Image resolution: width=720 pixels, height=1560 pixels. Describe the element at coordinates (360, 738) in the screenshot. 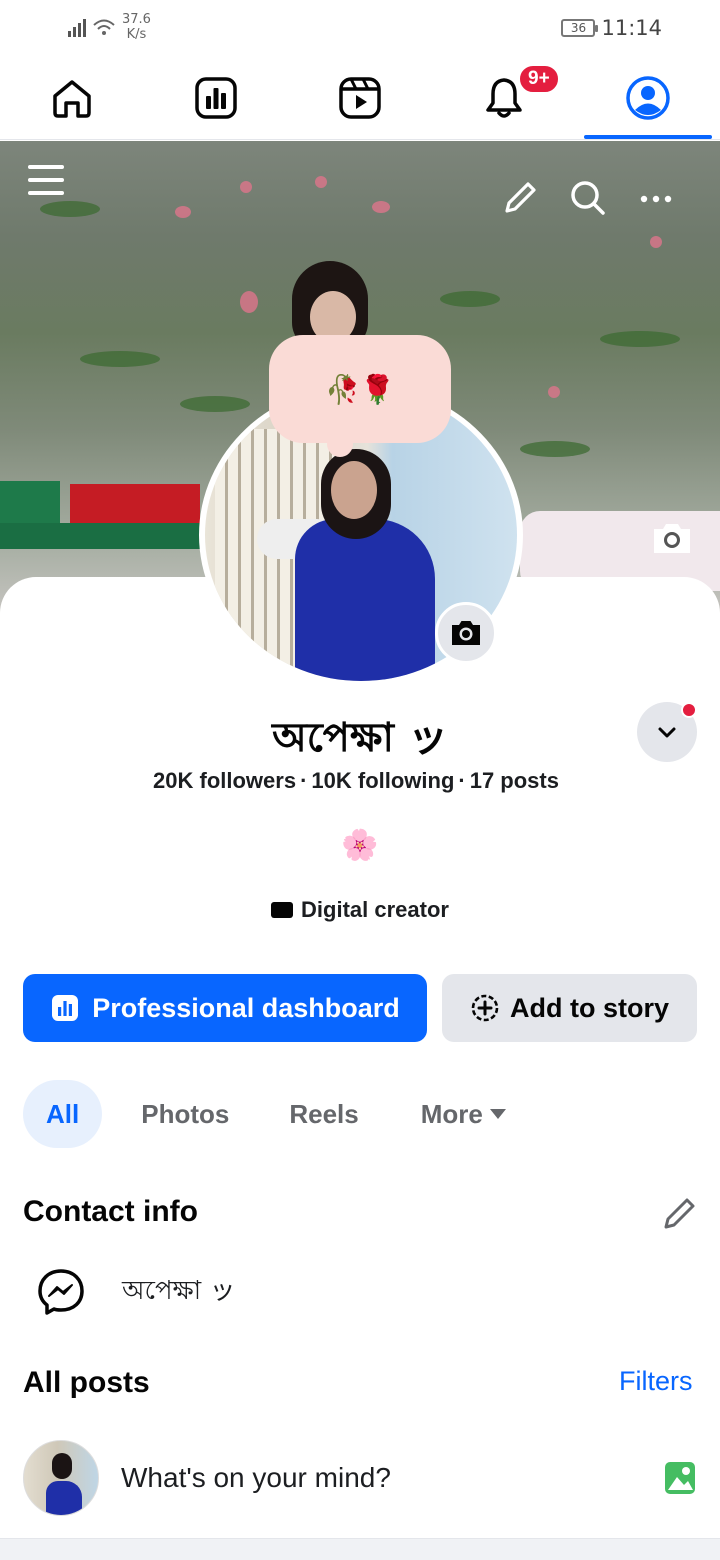

I see `profile-name: অপেক্ষা ッ` at that location.